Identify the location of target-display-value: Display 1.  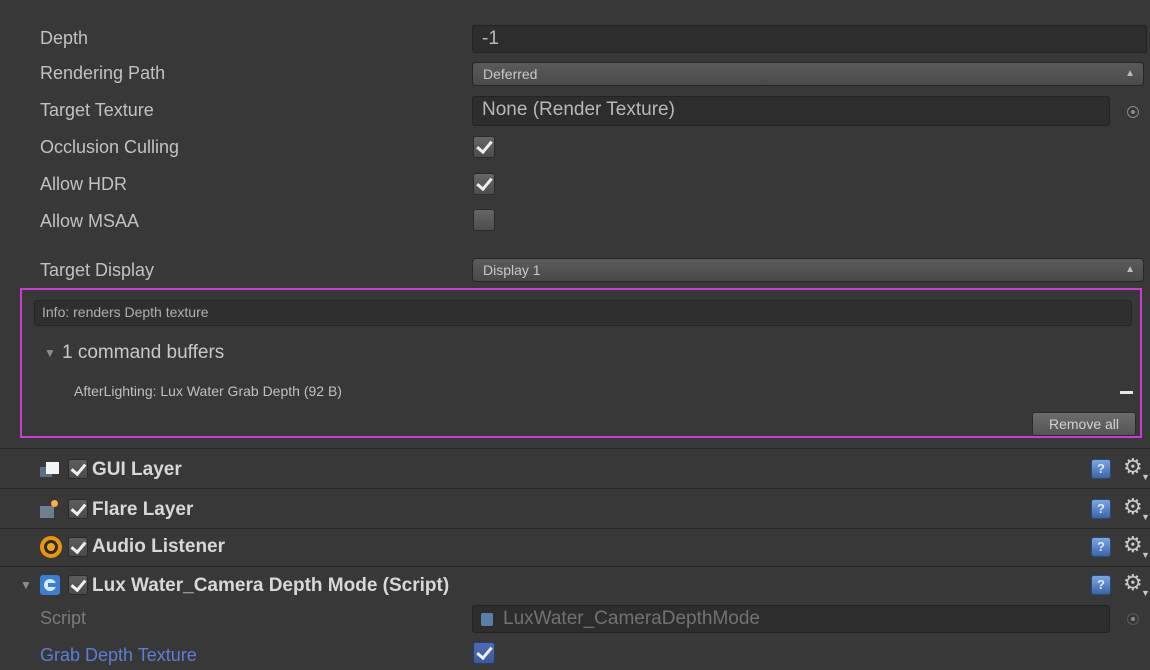
(512, 270).